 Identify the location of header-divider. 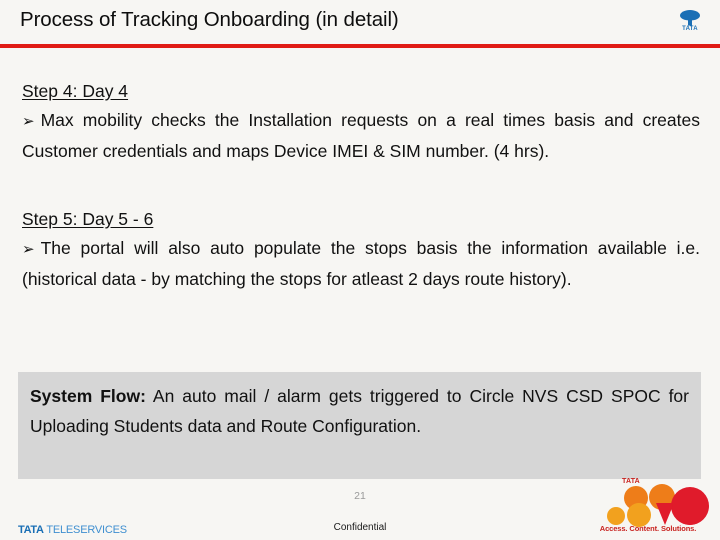
(360, 46).